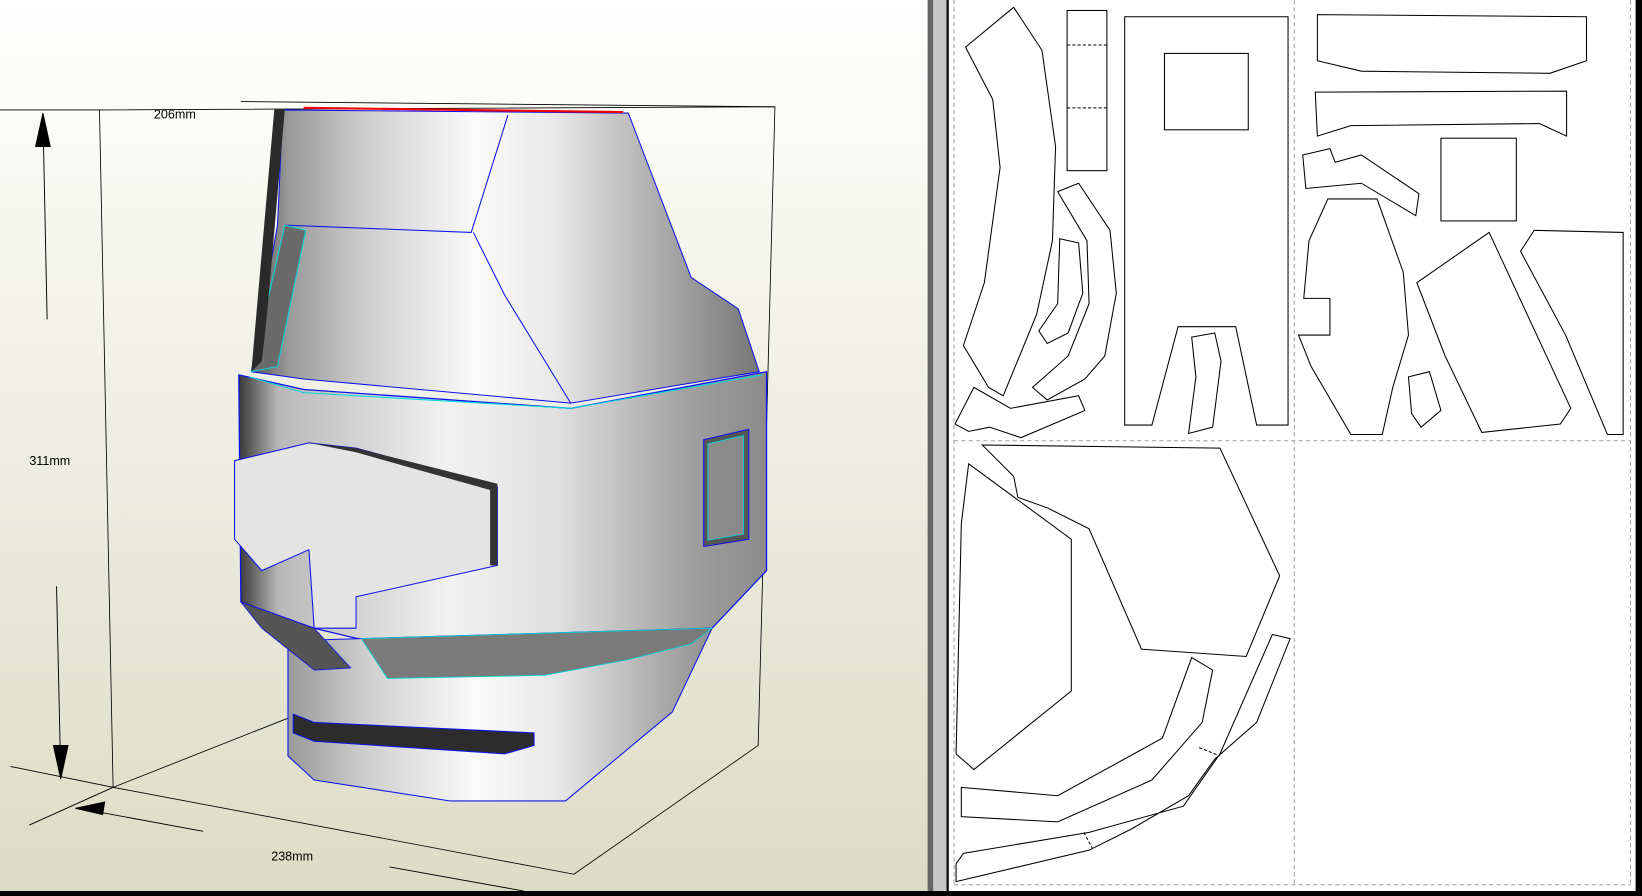 The width and height of the screenshot is (1642, 896). I want to click on splitter-bar, so click(938, 445).